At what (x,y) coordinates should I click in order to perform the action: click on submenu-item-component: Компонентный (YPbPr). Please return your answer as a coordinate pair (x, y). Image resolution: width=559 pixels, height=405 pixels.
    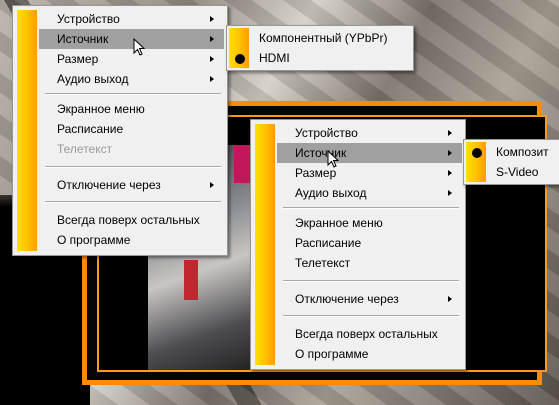
    Looking at the image, I should click on (330, 38).